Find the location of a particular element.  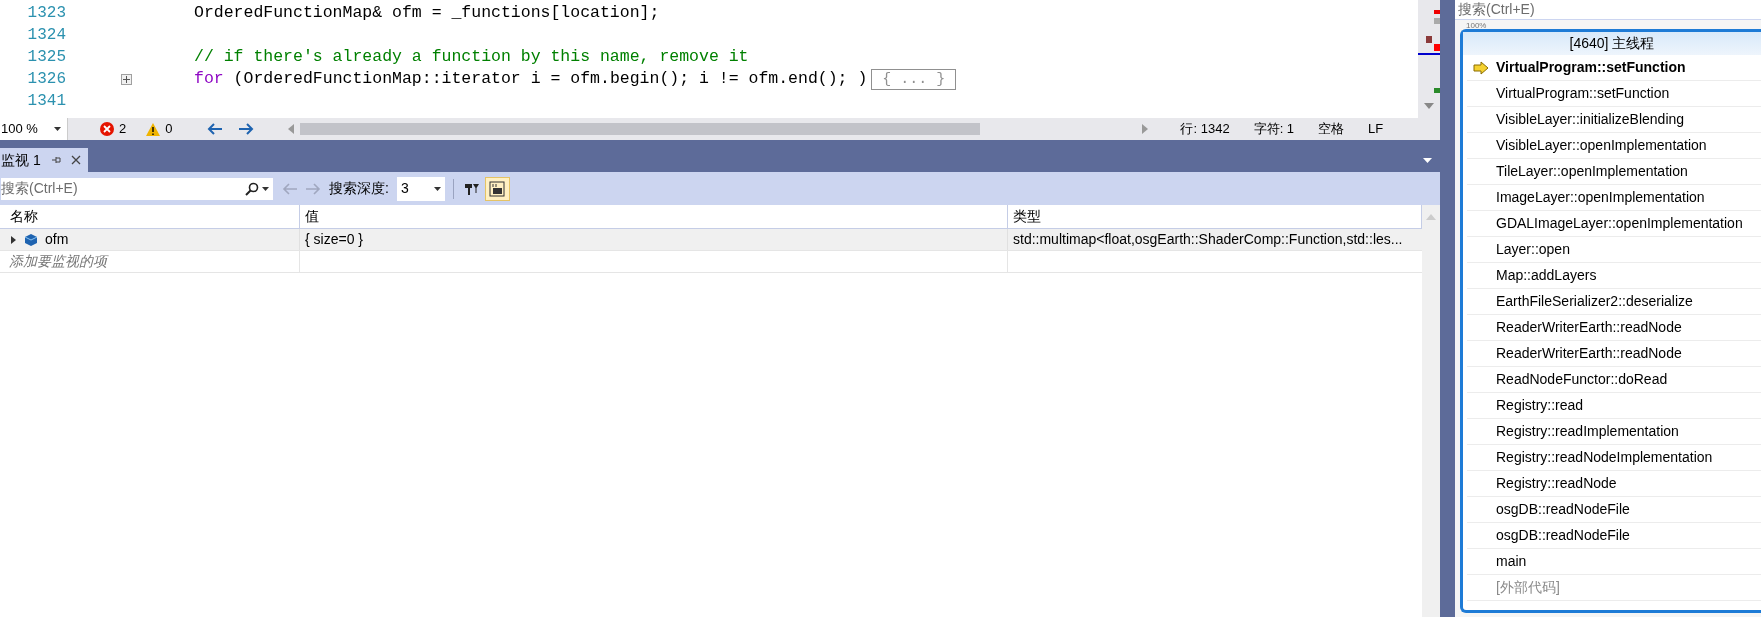

caret-position-marker is located at coordinates (1429, 54).